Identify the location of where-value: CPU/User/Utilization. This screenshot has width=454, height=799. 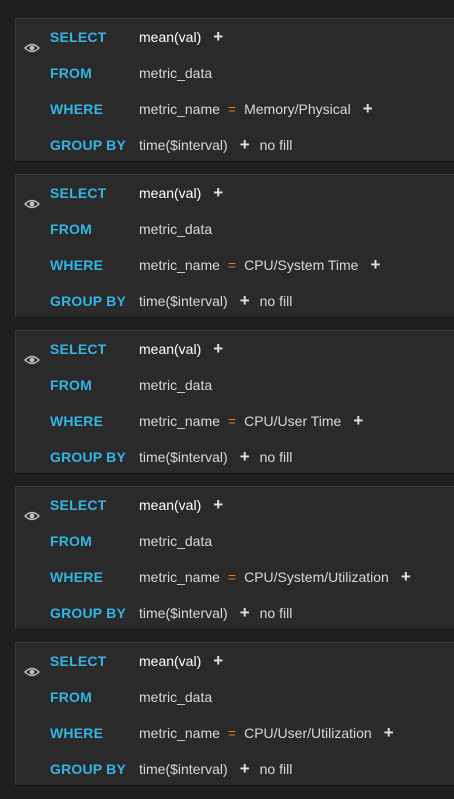
(308, 733).